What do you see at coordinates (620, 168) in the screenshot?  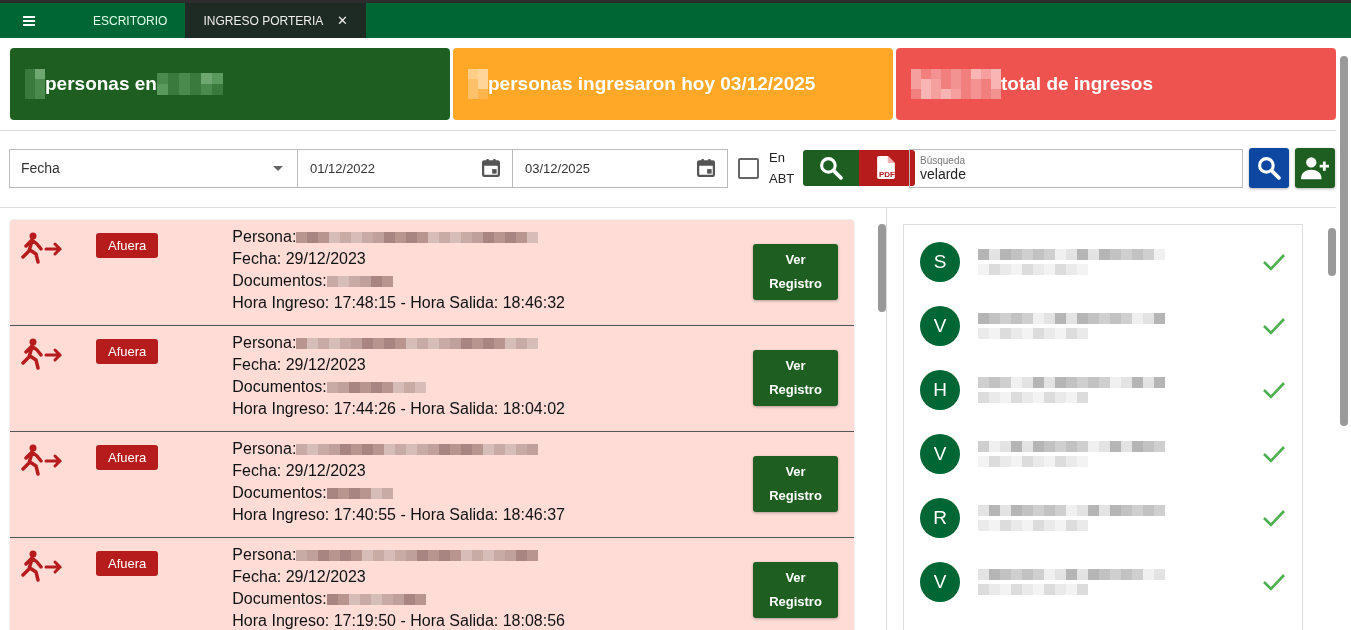 I see `date-field: 03/12/2025` at bounding box center [620, 168].